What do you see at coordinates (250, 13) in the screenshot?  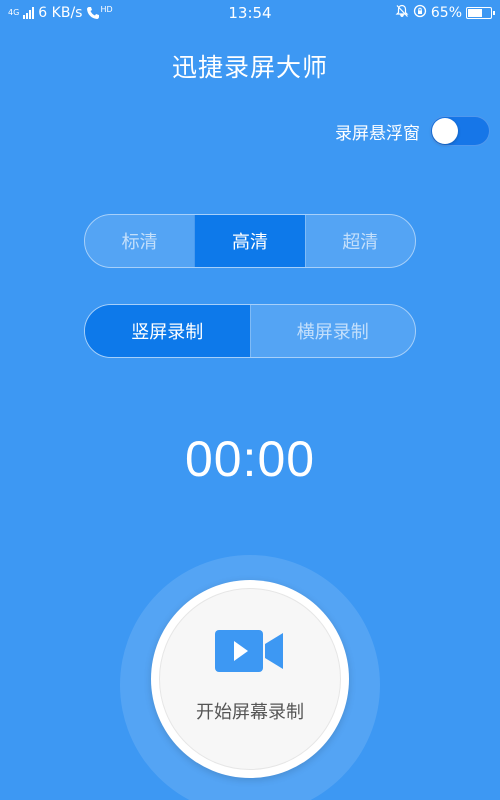 I see `status-bar: 4G 6 KB/s HD 13:54 65%` at bounding box center [250, 13].